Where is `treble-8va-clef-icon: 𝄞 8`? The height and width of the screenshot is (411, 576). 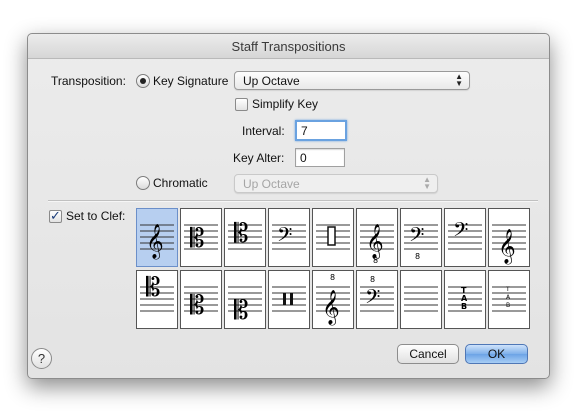 treble-8va-clef-icon: 𝄞 8 is located at coordinates (333, 299).